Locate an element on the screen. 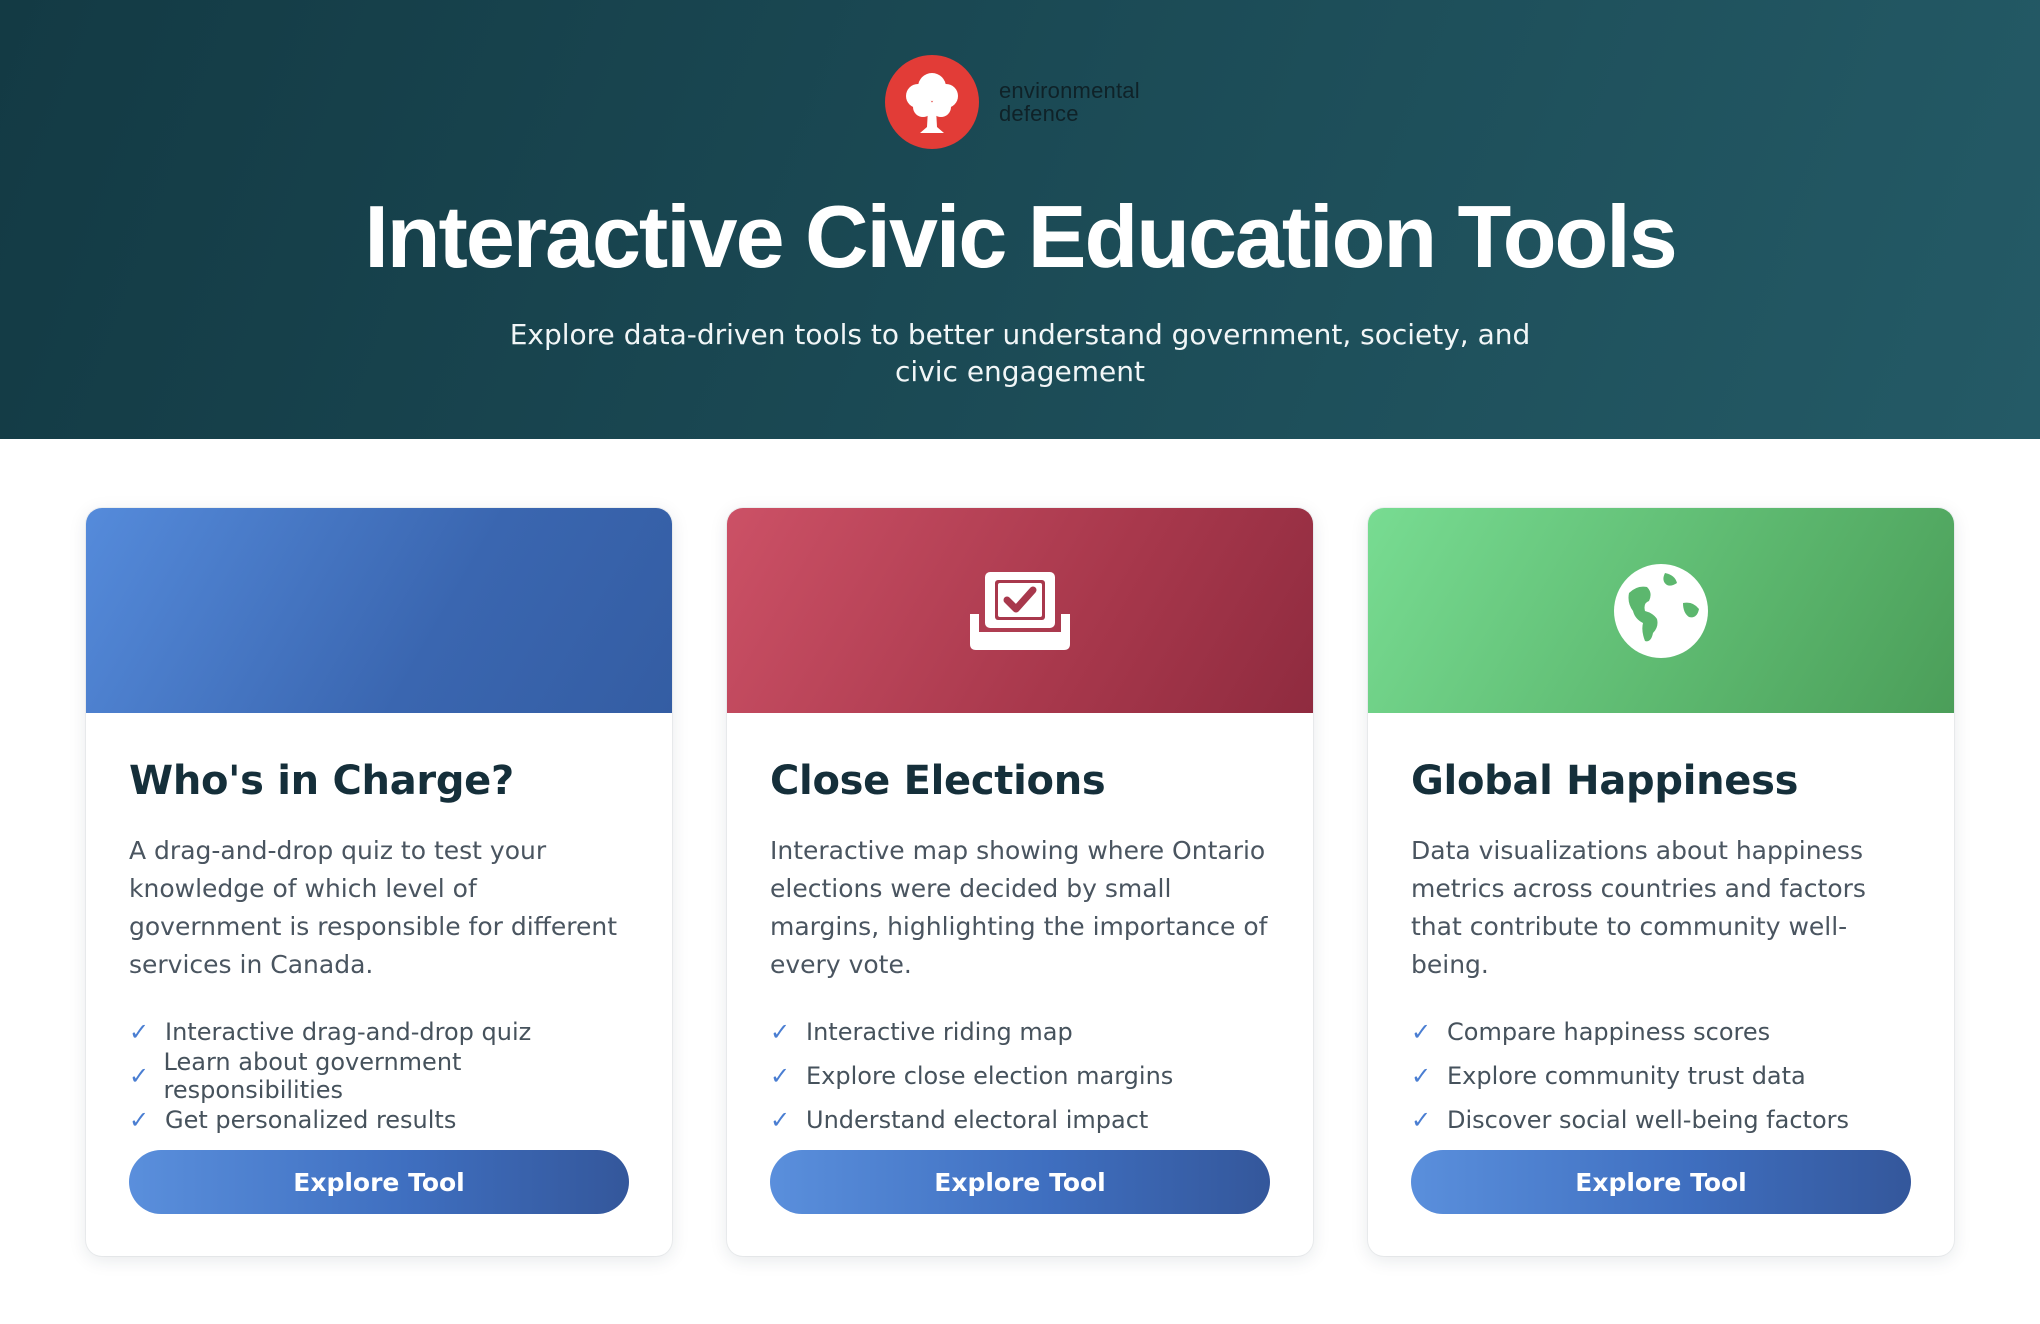 This screenshot has width=2040, height=1324. list-item: ✓ Explore community trust data is located at coordinates (1661, 1076).